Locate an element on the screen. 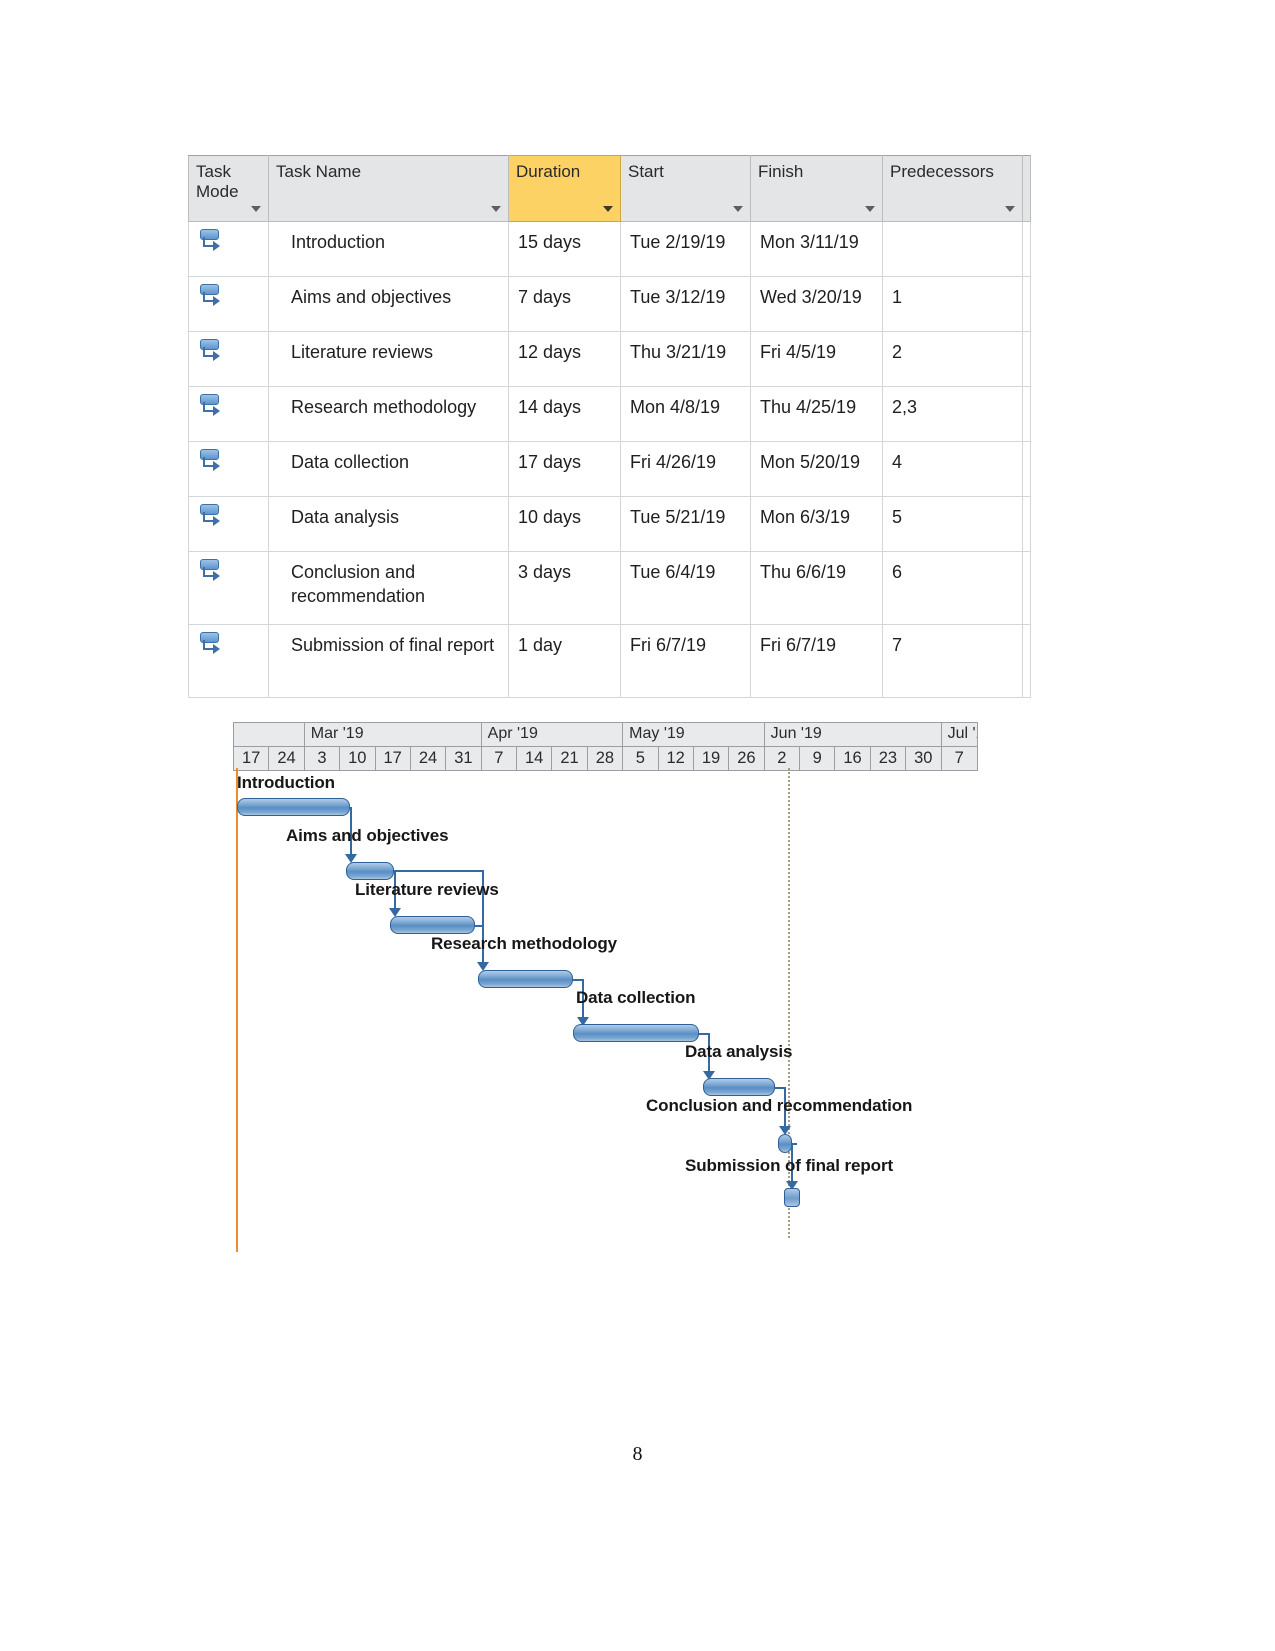 The height and width of the screenshot is (1651, 1275). task-name-cell: Data collection is located at coordinates (388, 469).